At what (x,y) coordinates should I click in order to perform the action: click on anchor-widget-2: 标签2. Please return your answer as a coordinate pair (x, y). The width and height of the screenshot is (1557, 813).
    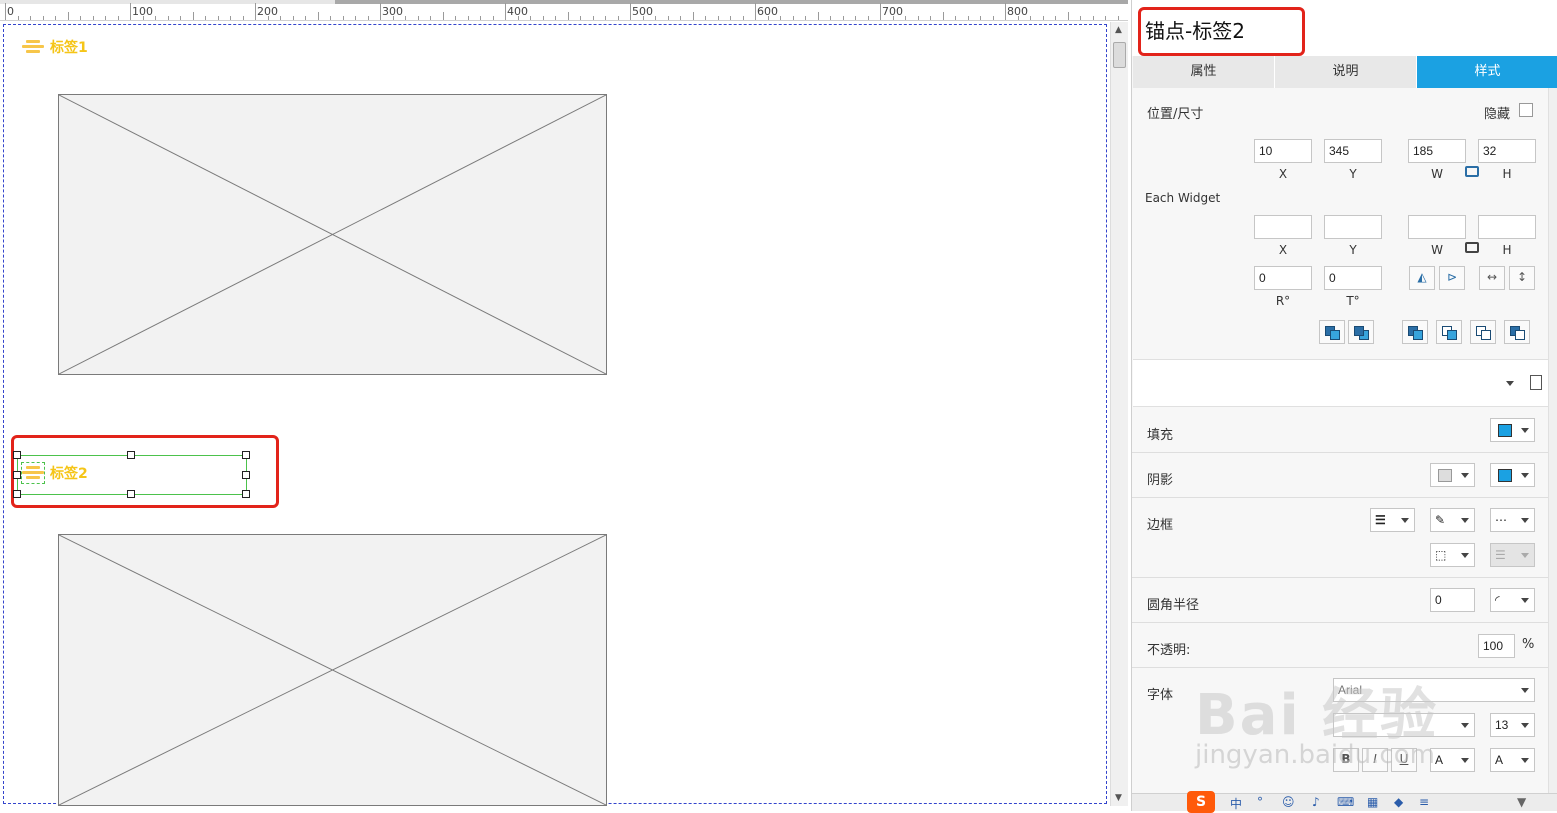
    Looking at the image, I should click on (54, 473).